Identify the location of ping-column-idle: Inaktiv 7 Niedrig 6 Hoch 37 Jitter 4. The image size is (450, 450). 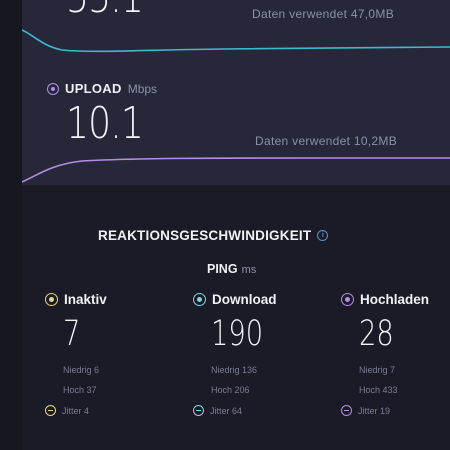
(110, 354).